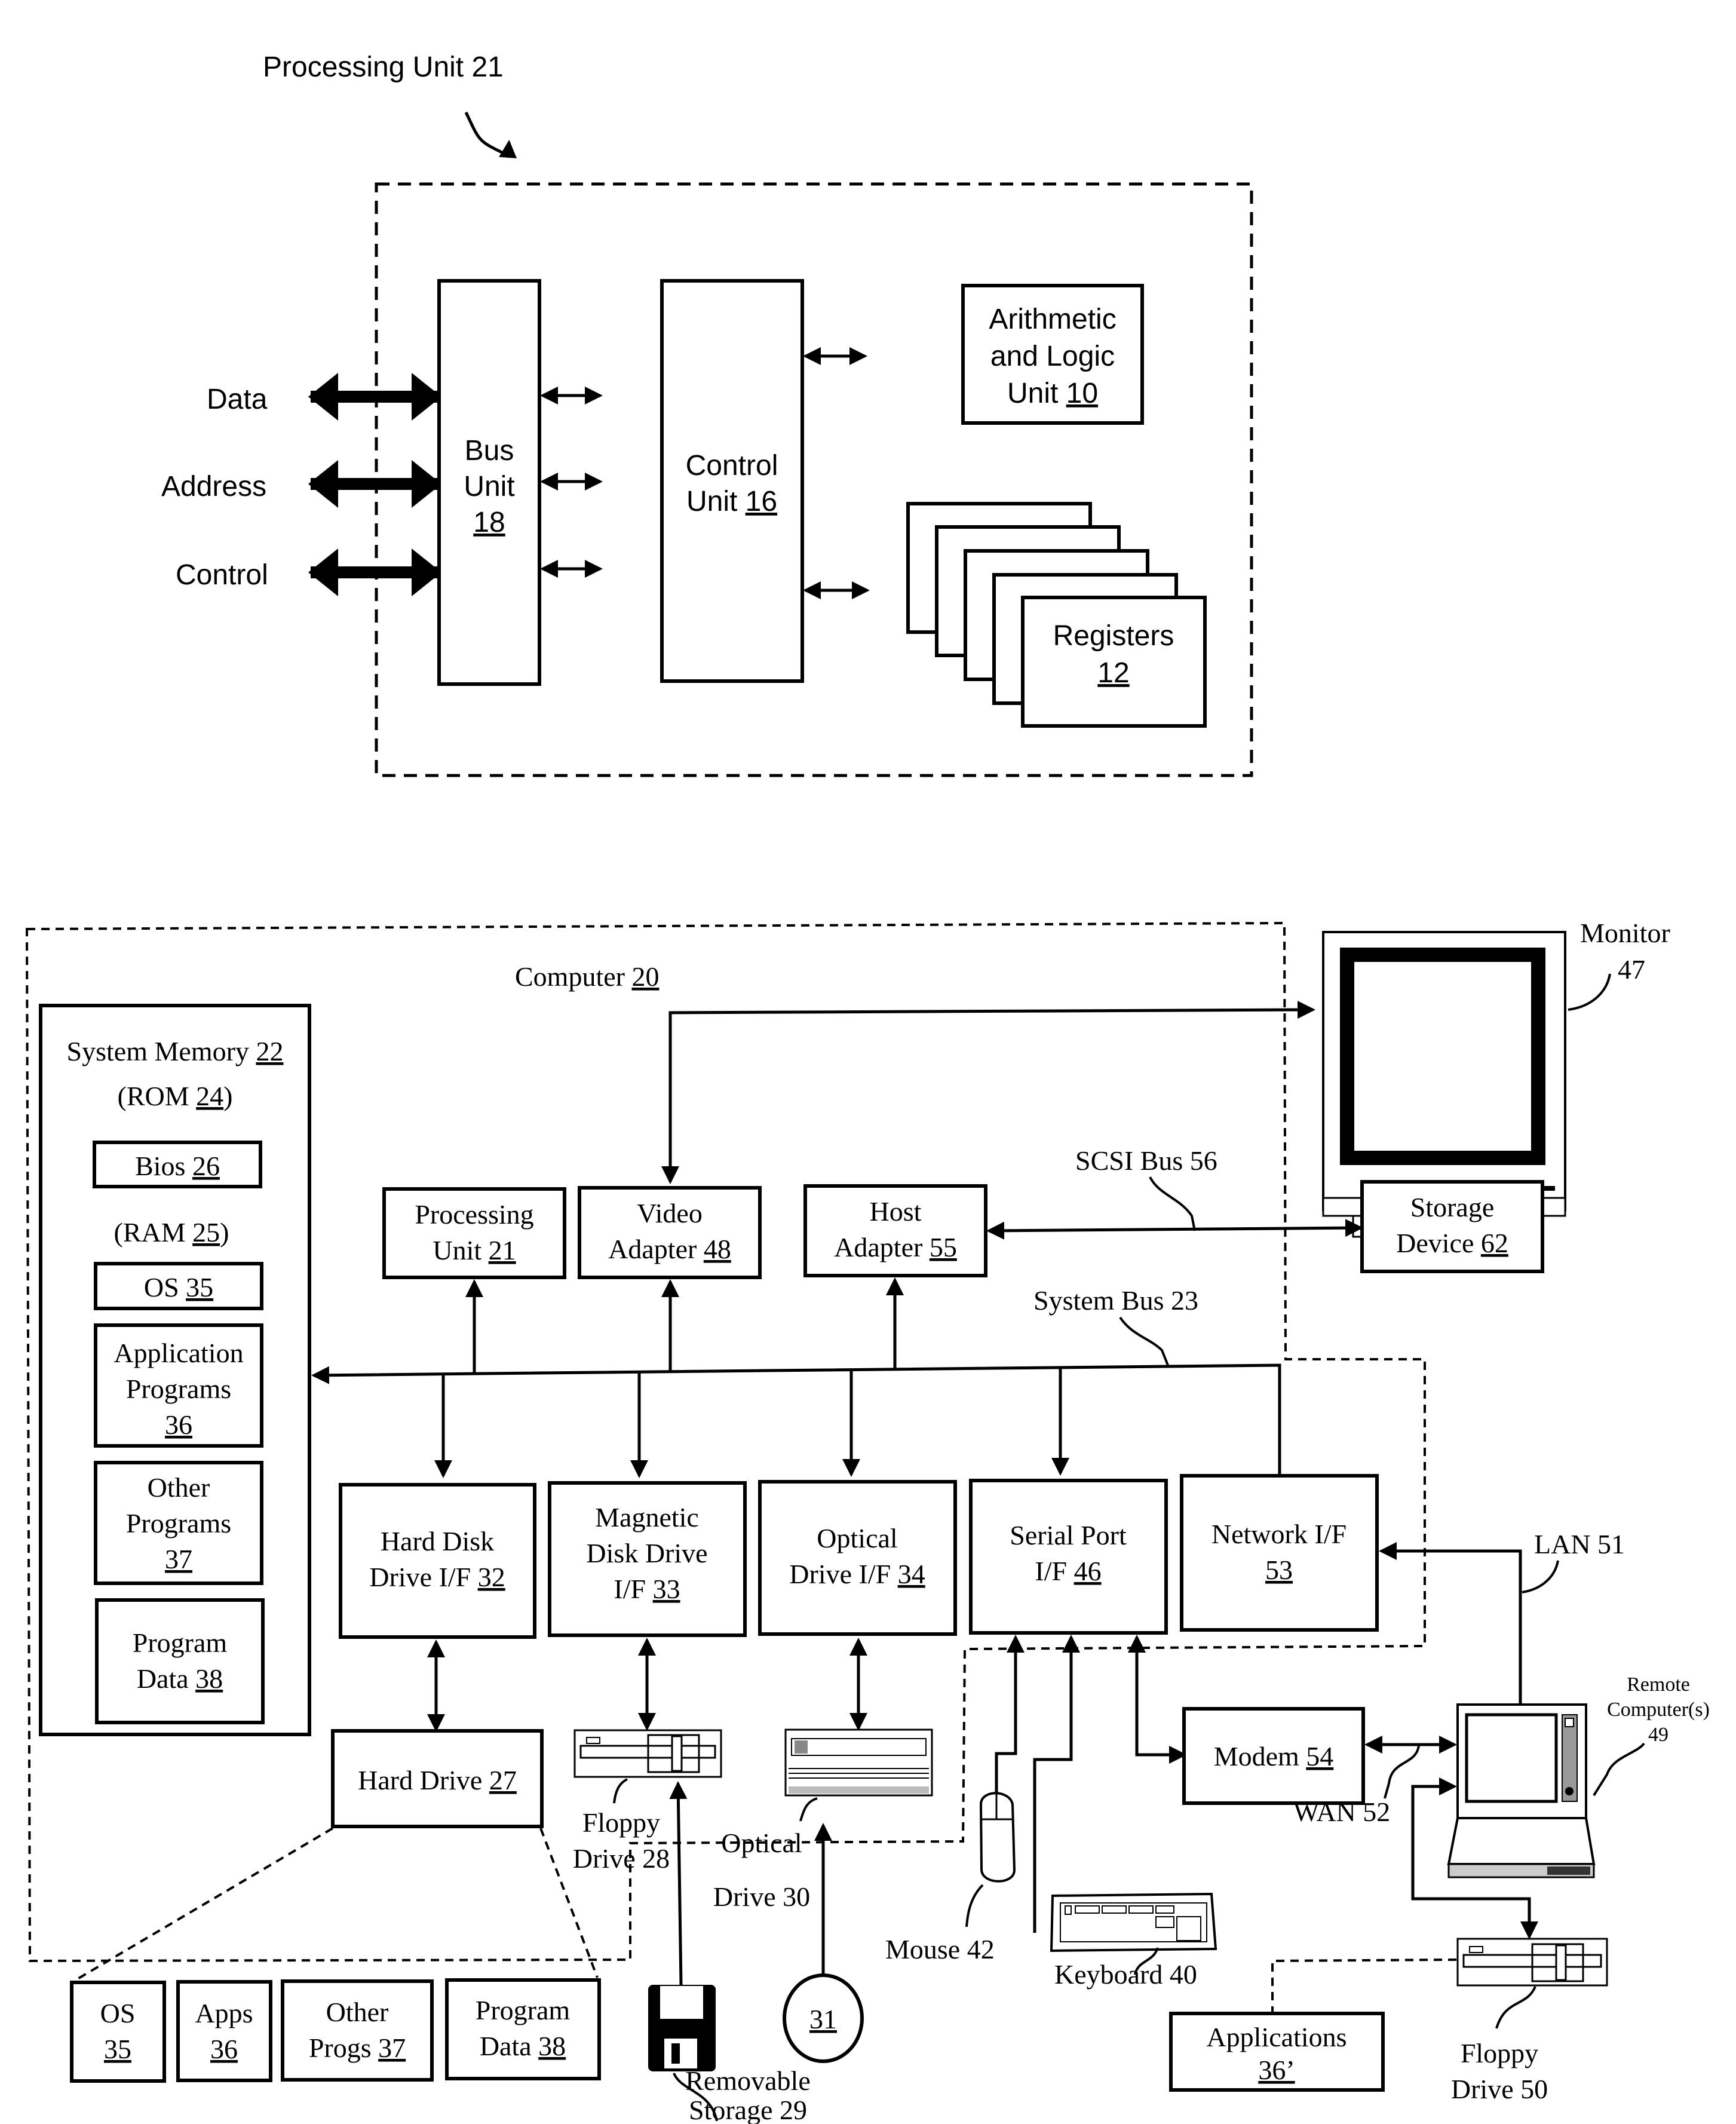 This screenshot has width=1736, height=2124. I want to click on remote-computer-label-3: 49, so click(1658, 1735).